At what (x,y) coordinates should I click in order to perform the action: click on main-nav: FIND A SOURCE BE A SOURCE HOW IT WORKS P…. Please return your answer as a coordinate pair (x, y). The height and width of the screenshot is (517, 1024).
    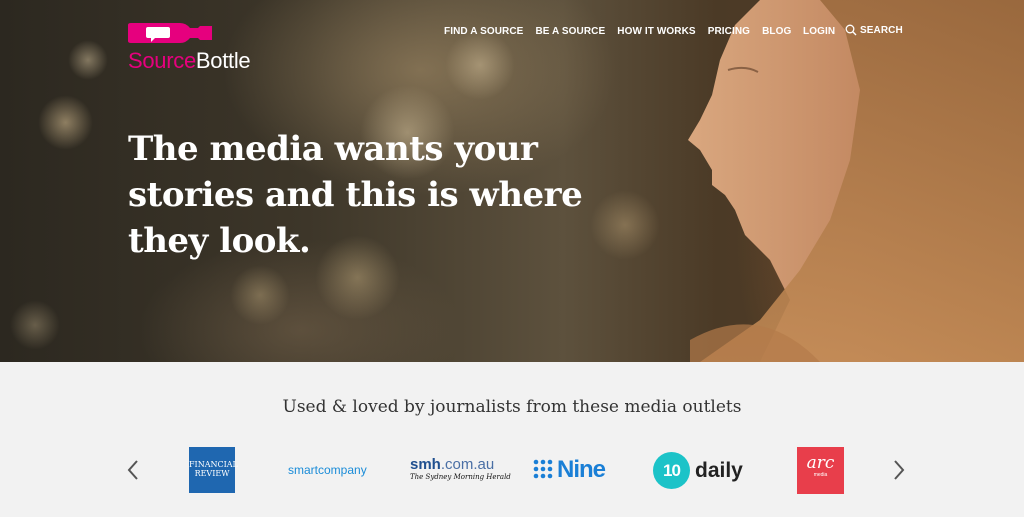
    Looking at the image, I should click on (623, 31).